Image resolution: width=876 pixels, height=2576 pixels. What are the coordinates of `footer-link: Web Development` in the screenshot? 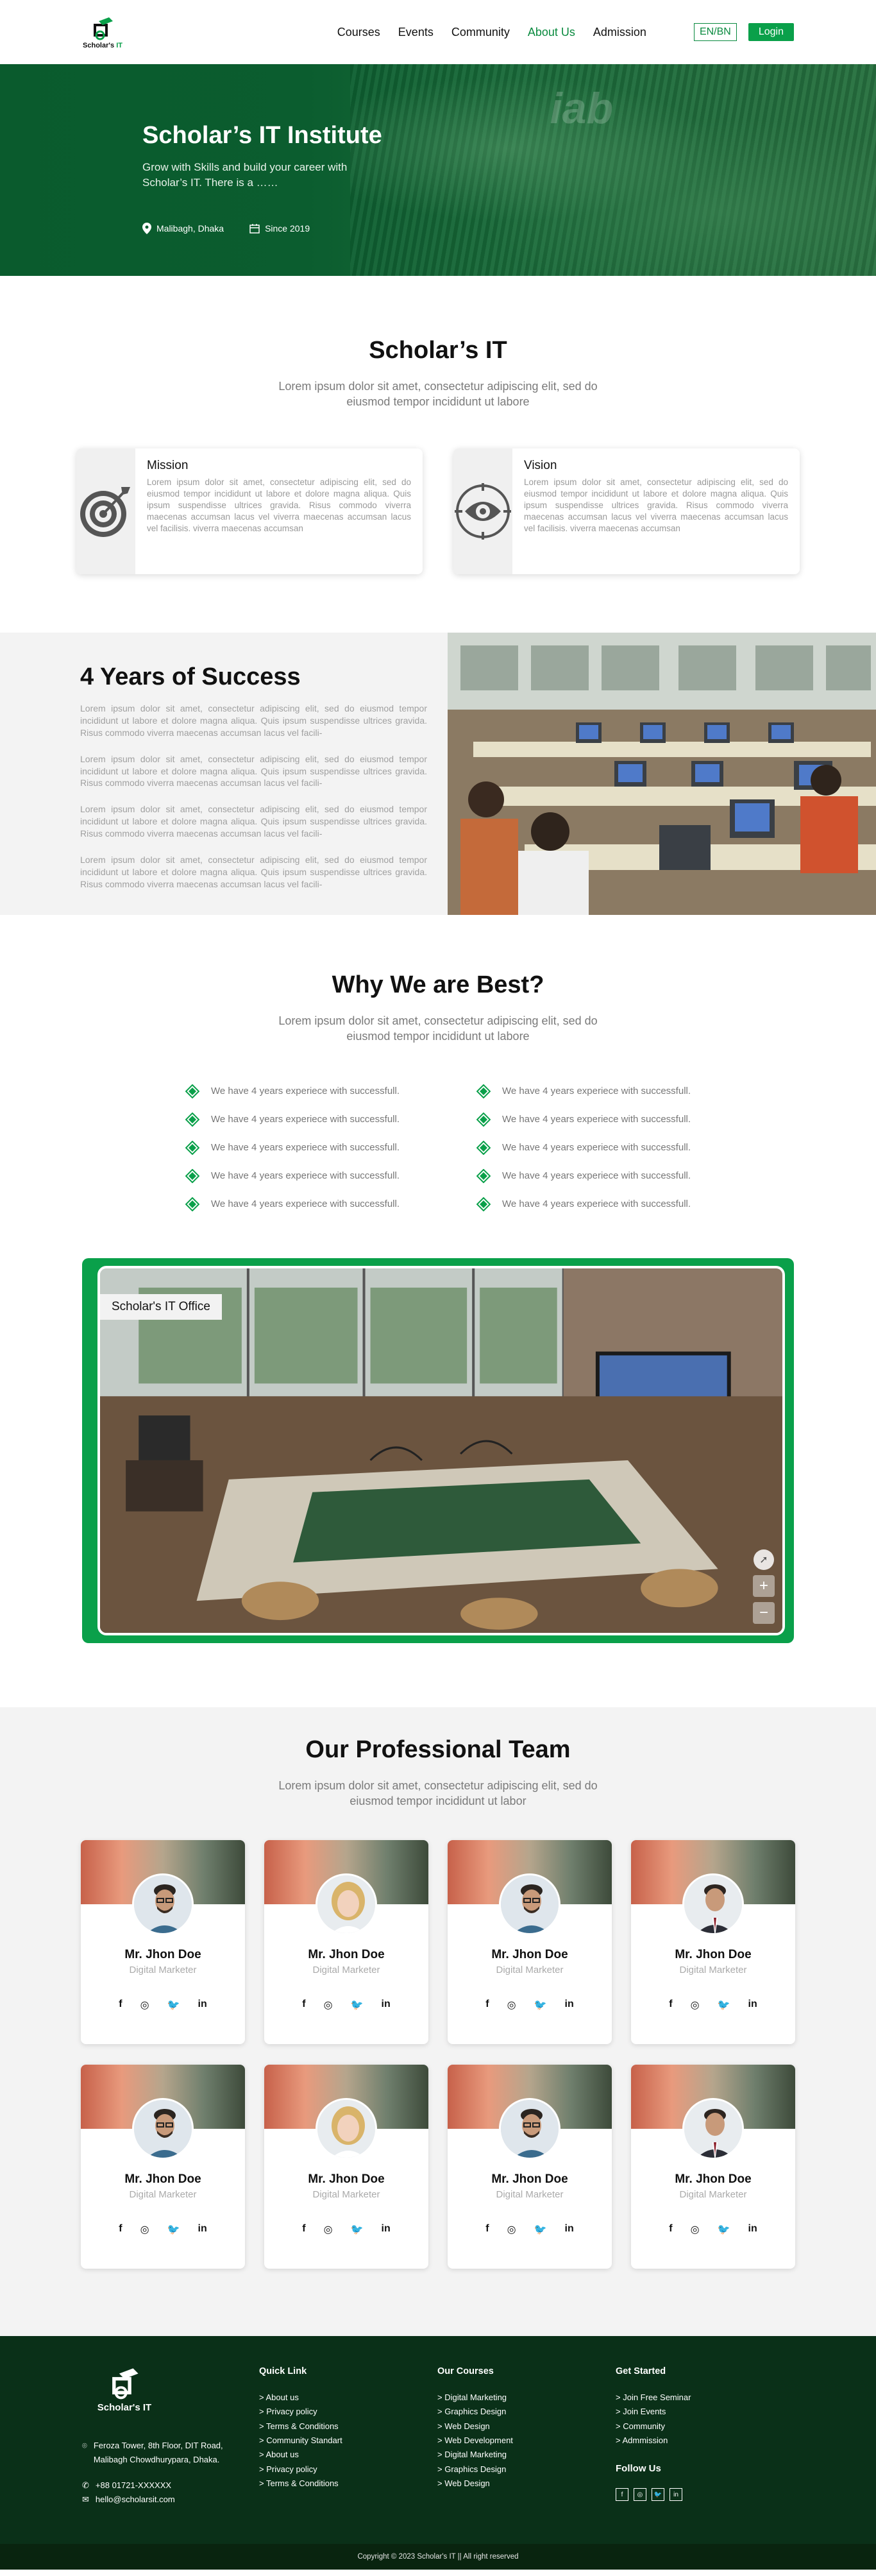 It's located at (526, 2441).